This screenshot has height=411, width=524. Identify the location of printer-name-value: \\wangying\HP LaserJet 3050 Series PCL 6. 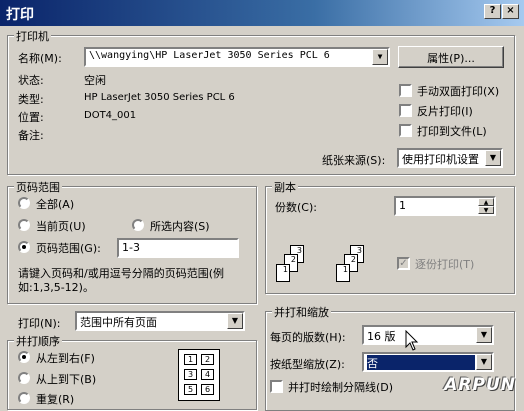
(209, 55).